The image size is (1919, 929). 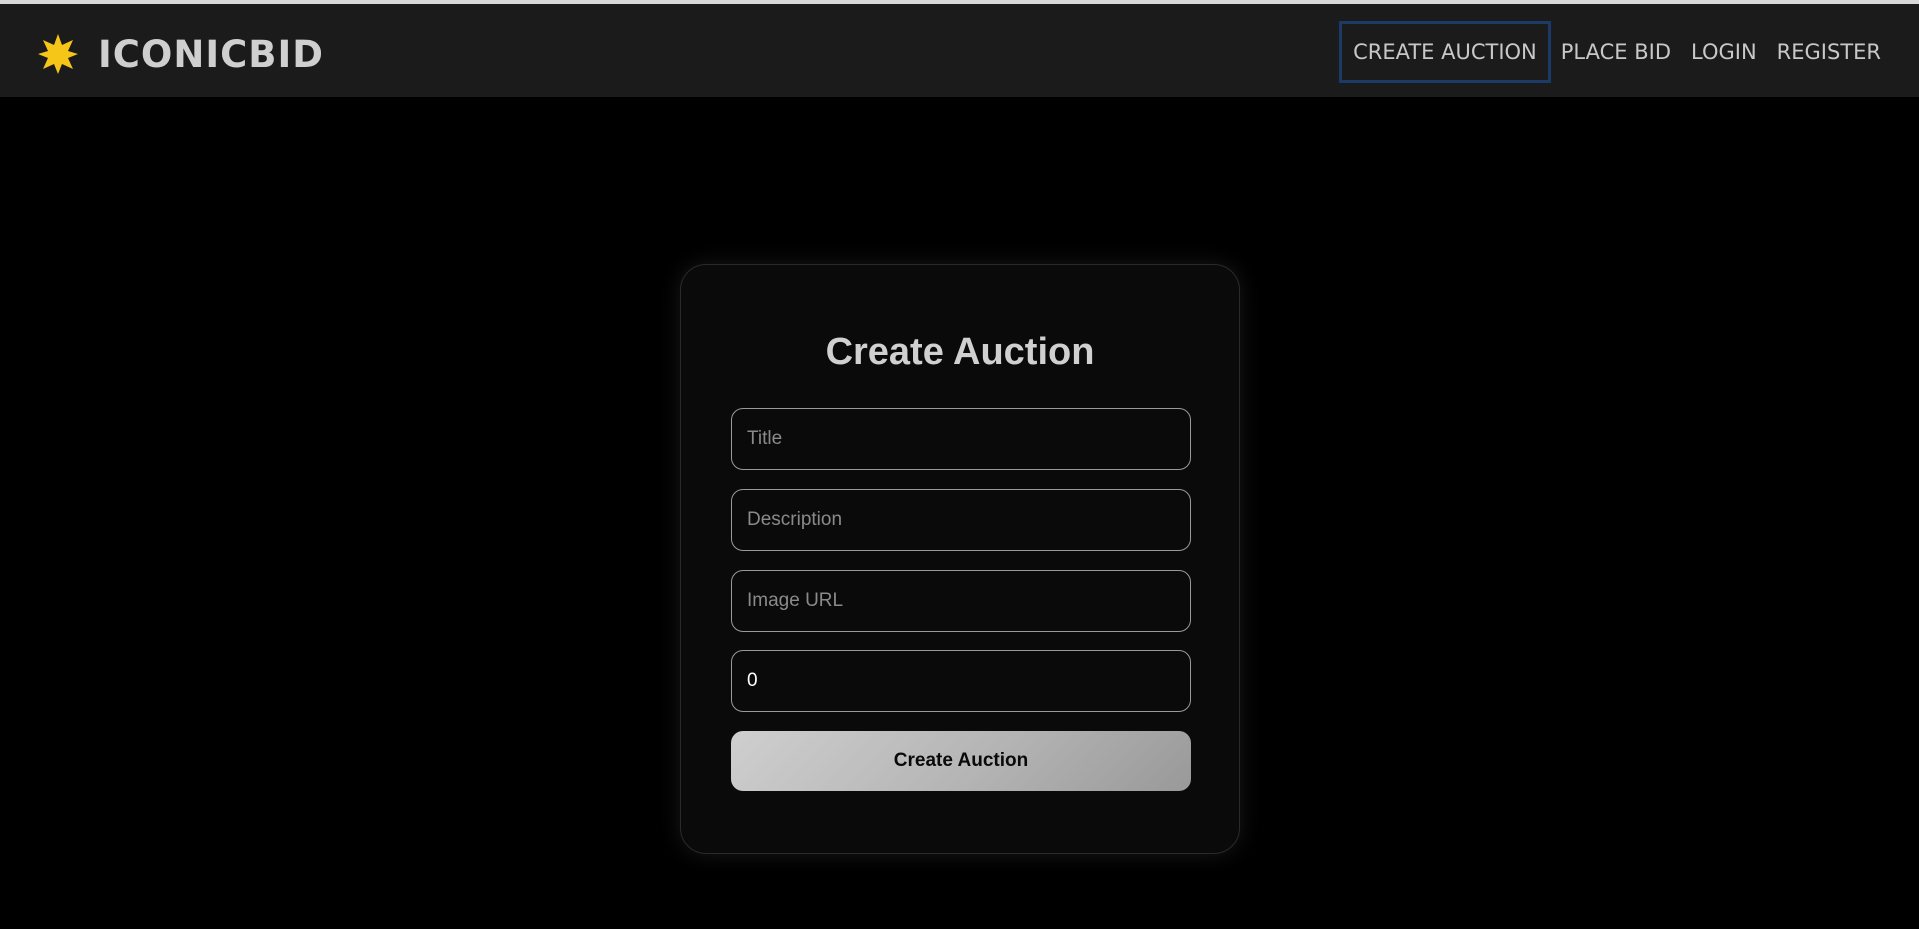 What do you see at coordinates (1445, 52) in the screenshot?
I see `nav-link-create-auction: CREATE AUCTION` at bounding box center [1445, 52].